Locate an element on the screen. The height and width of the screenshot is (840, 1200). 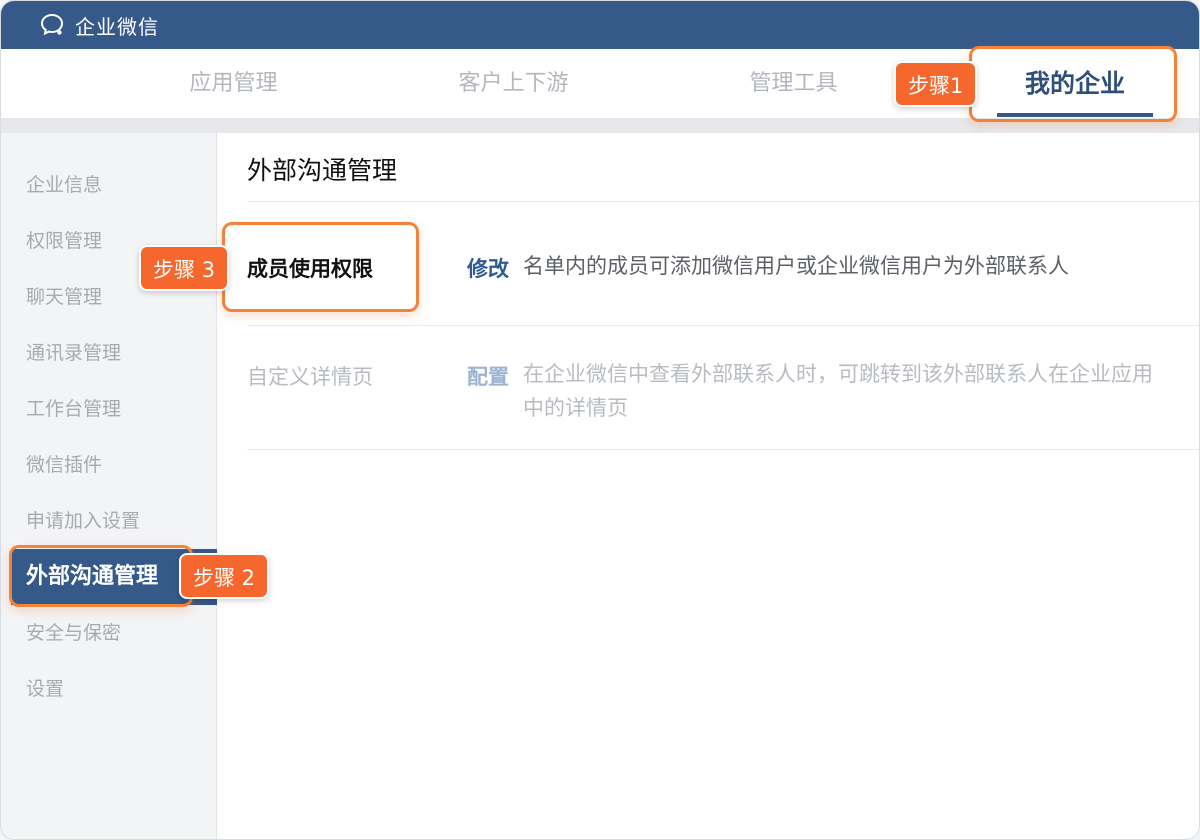
step-2-badge: 步骤 2 is located at coordinates (224, 576).